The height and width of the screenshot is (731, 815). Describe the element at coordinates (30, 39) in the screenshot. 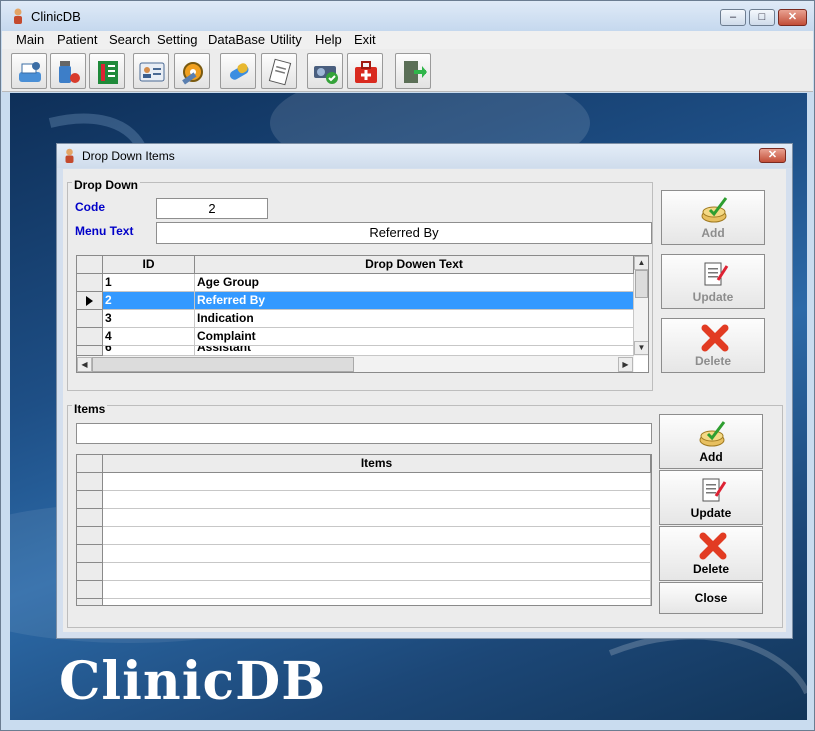

I see `menu-main: Main` at that location.